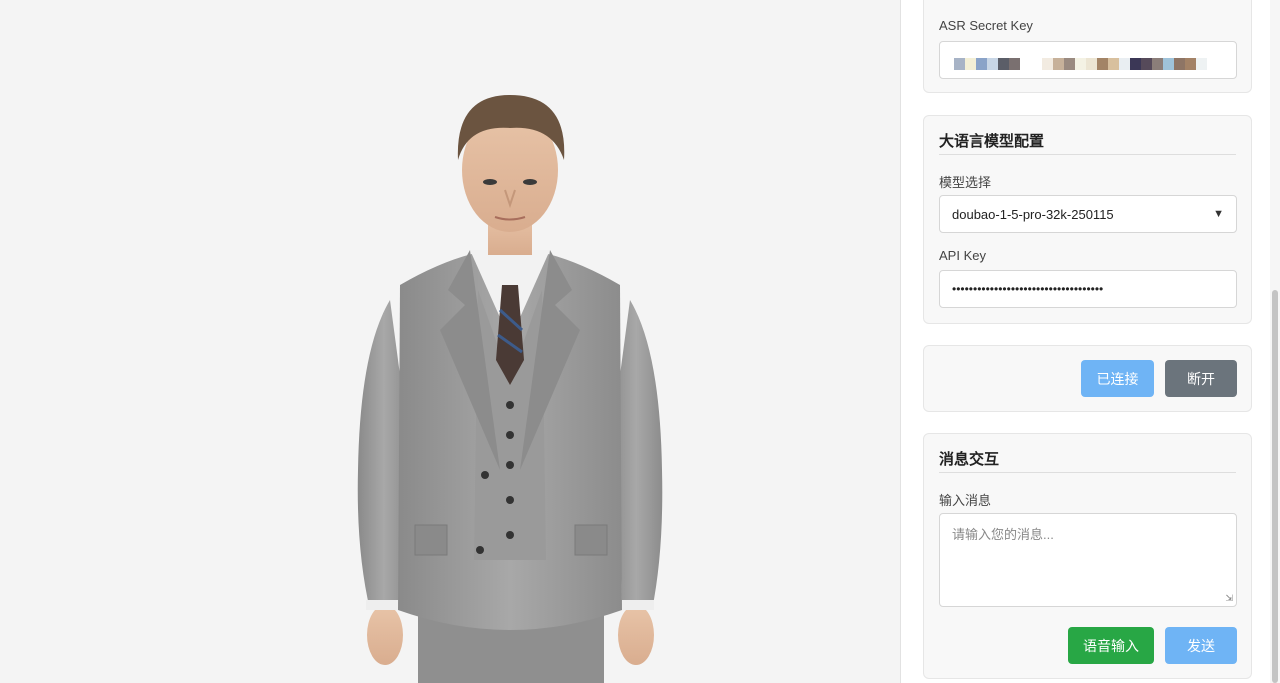  I want to click on model-select-value: doubao-1-5-pro-32k-250115, so click(1033, 214).